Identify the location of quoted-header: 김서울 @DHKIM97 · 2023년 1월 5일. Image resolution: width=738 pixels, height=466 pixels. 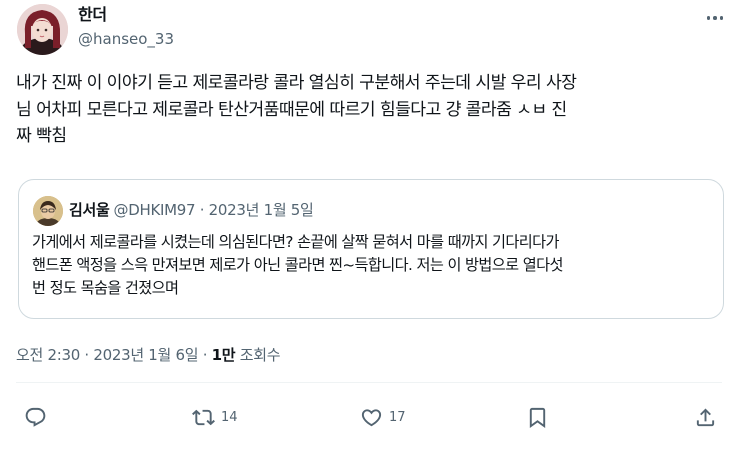
(191, 210).